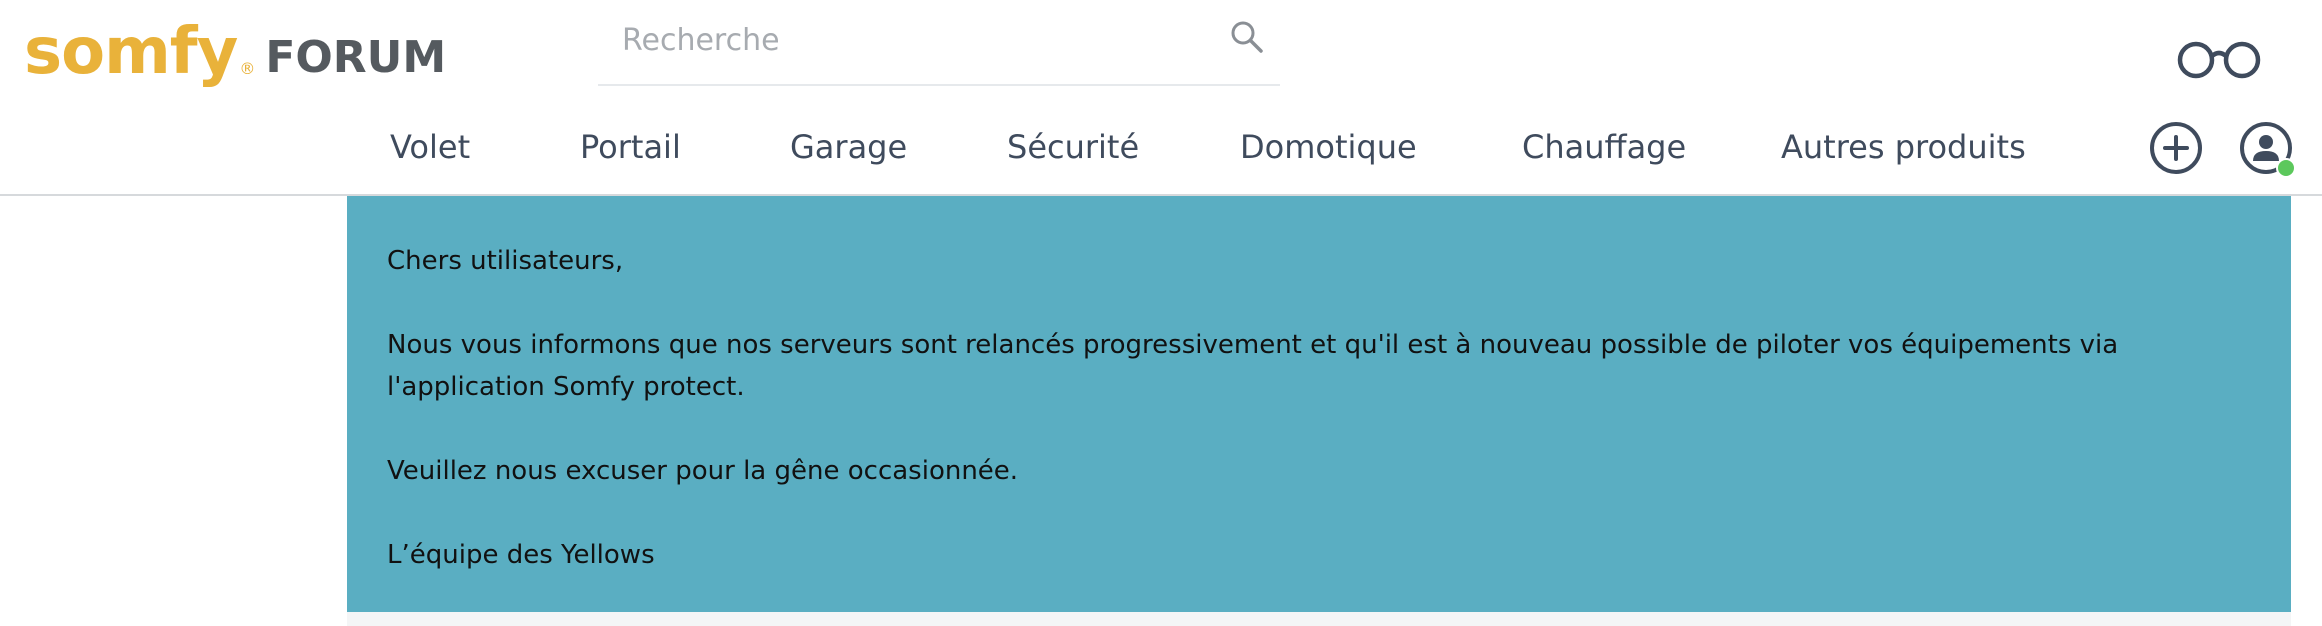 The image size is (2322, 626). What do you see at coordinates (848, 147) in the screenshot?
I see `nav-item-garage: Garage` at bounding box center [848, 147].